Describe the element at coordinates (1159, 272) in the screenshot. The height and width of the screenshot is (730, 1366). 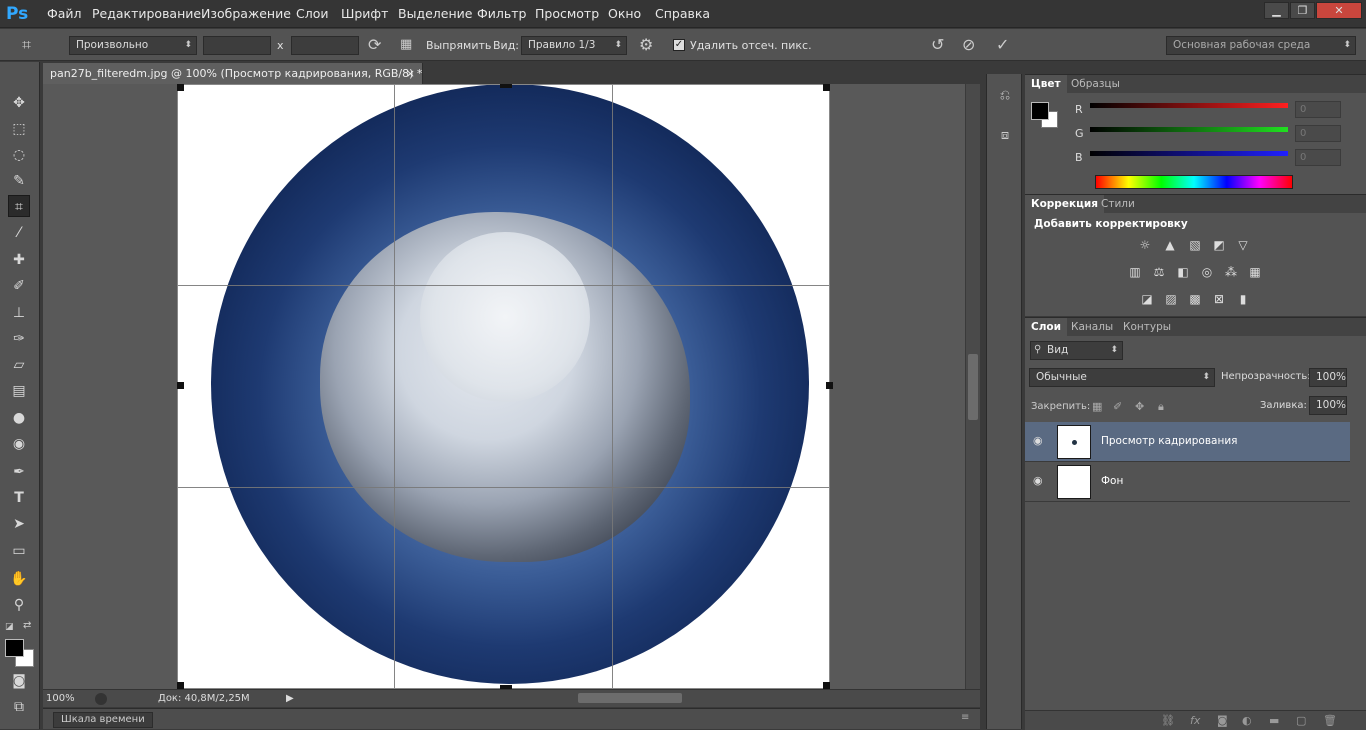
I see `color-balance-icon: ⚖` at that location.